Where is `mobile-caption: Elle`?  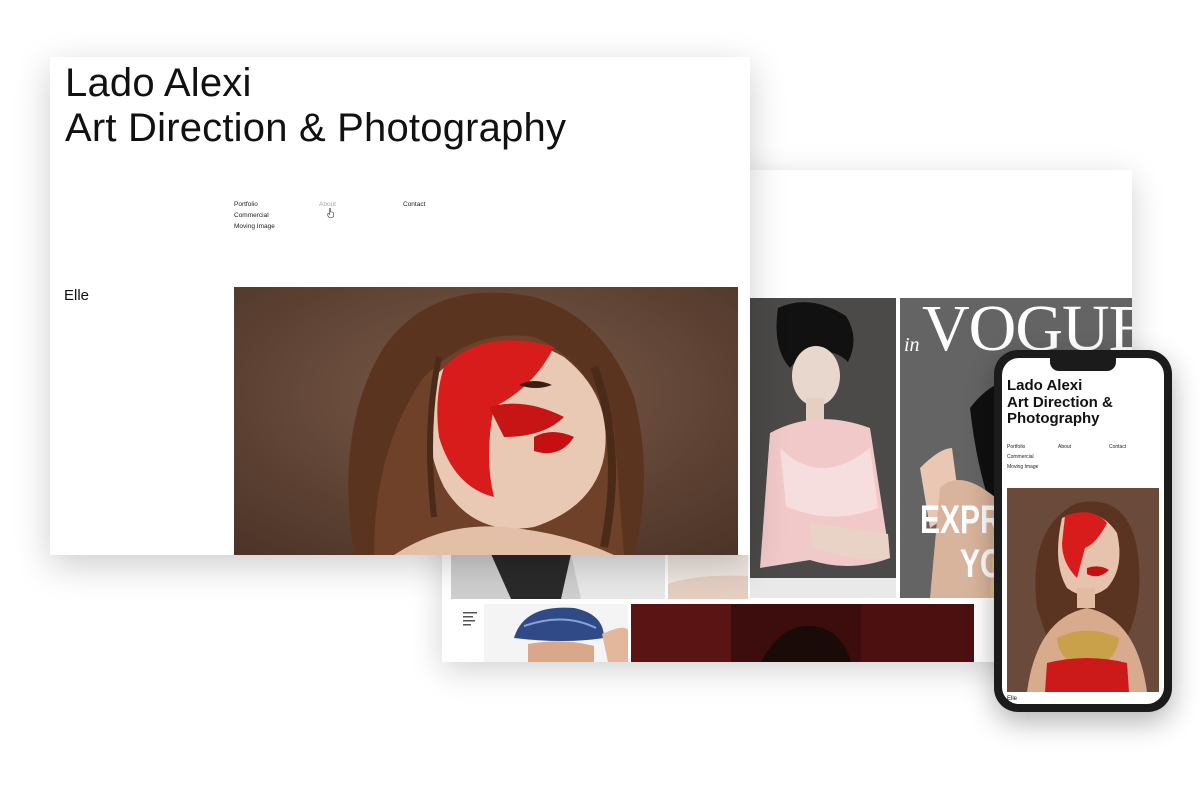 mobile-caption: Elle is located at coordinates (1012, 699).